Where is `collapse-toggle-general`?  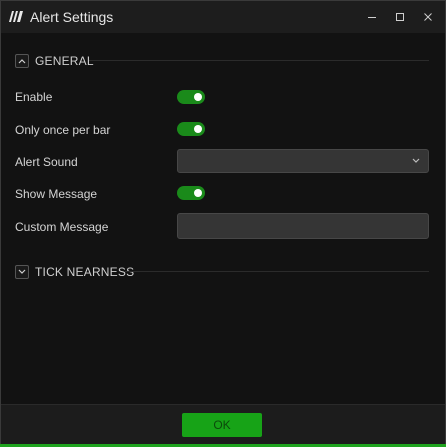 collapse-toggle-general is located at coordinates (22, 61).